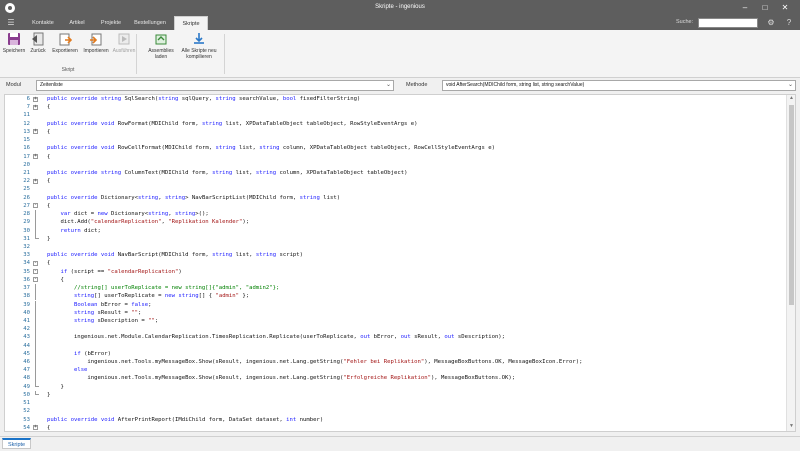  What do you see at coordinates (38, 47) in the screenshot?
I see `zurück-button: Zurück` at bounding box center [38, 47].